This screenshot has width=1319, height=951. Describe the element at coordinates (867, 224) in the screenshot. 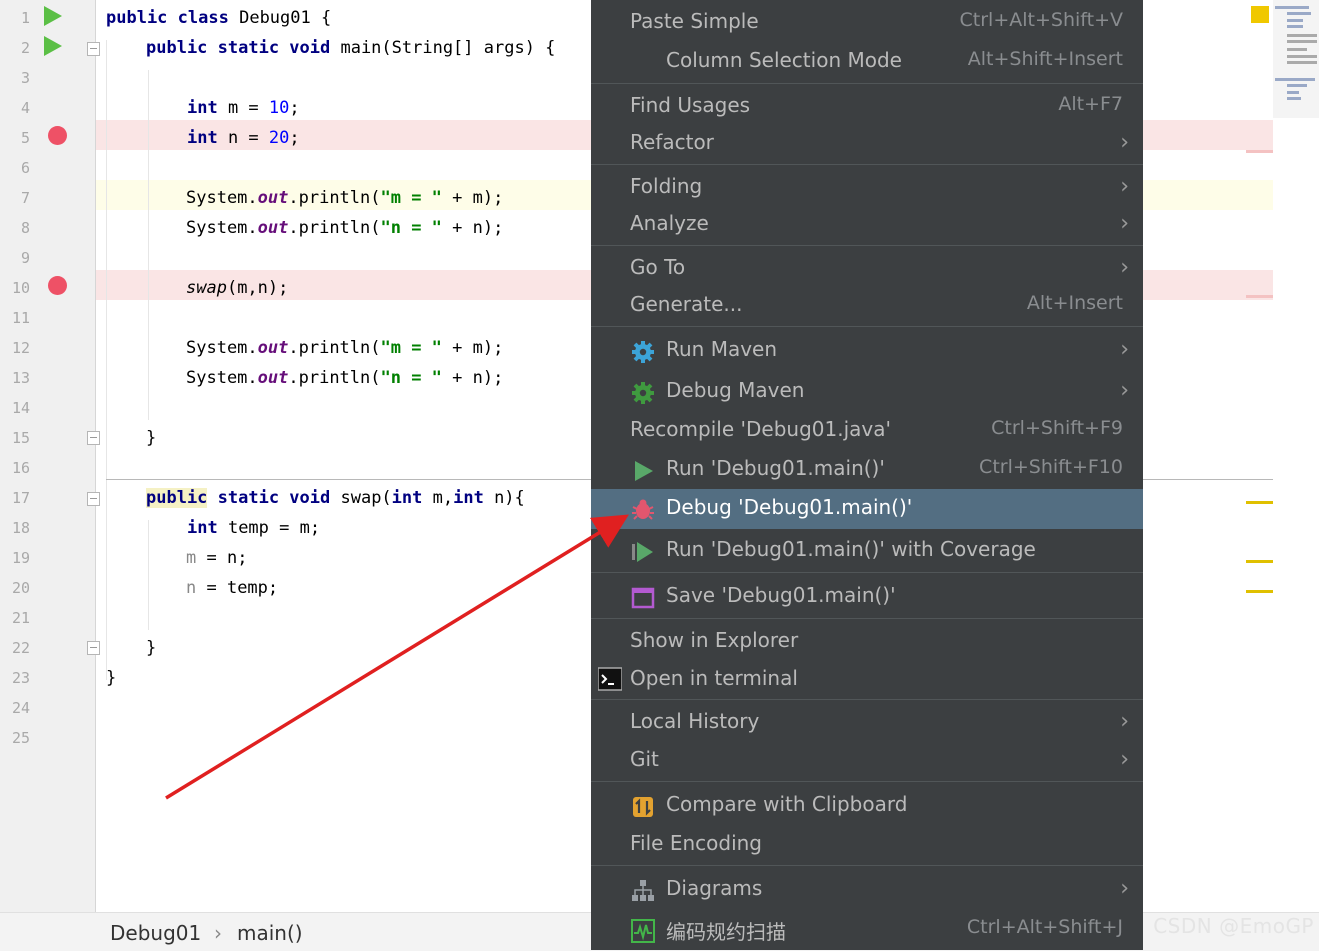

I see `menu-item-analyze: Analyze ›` at that location.